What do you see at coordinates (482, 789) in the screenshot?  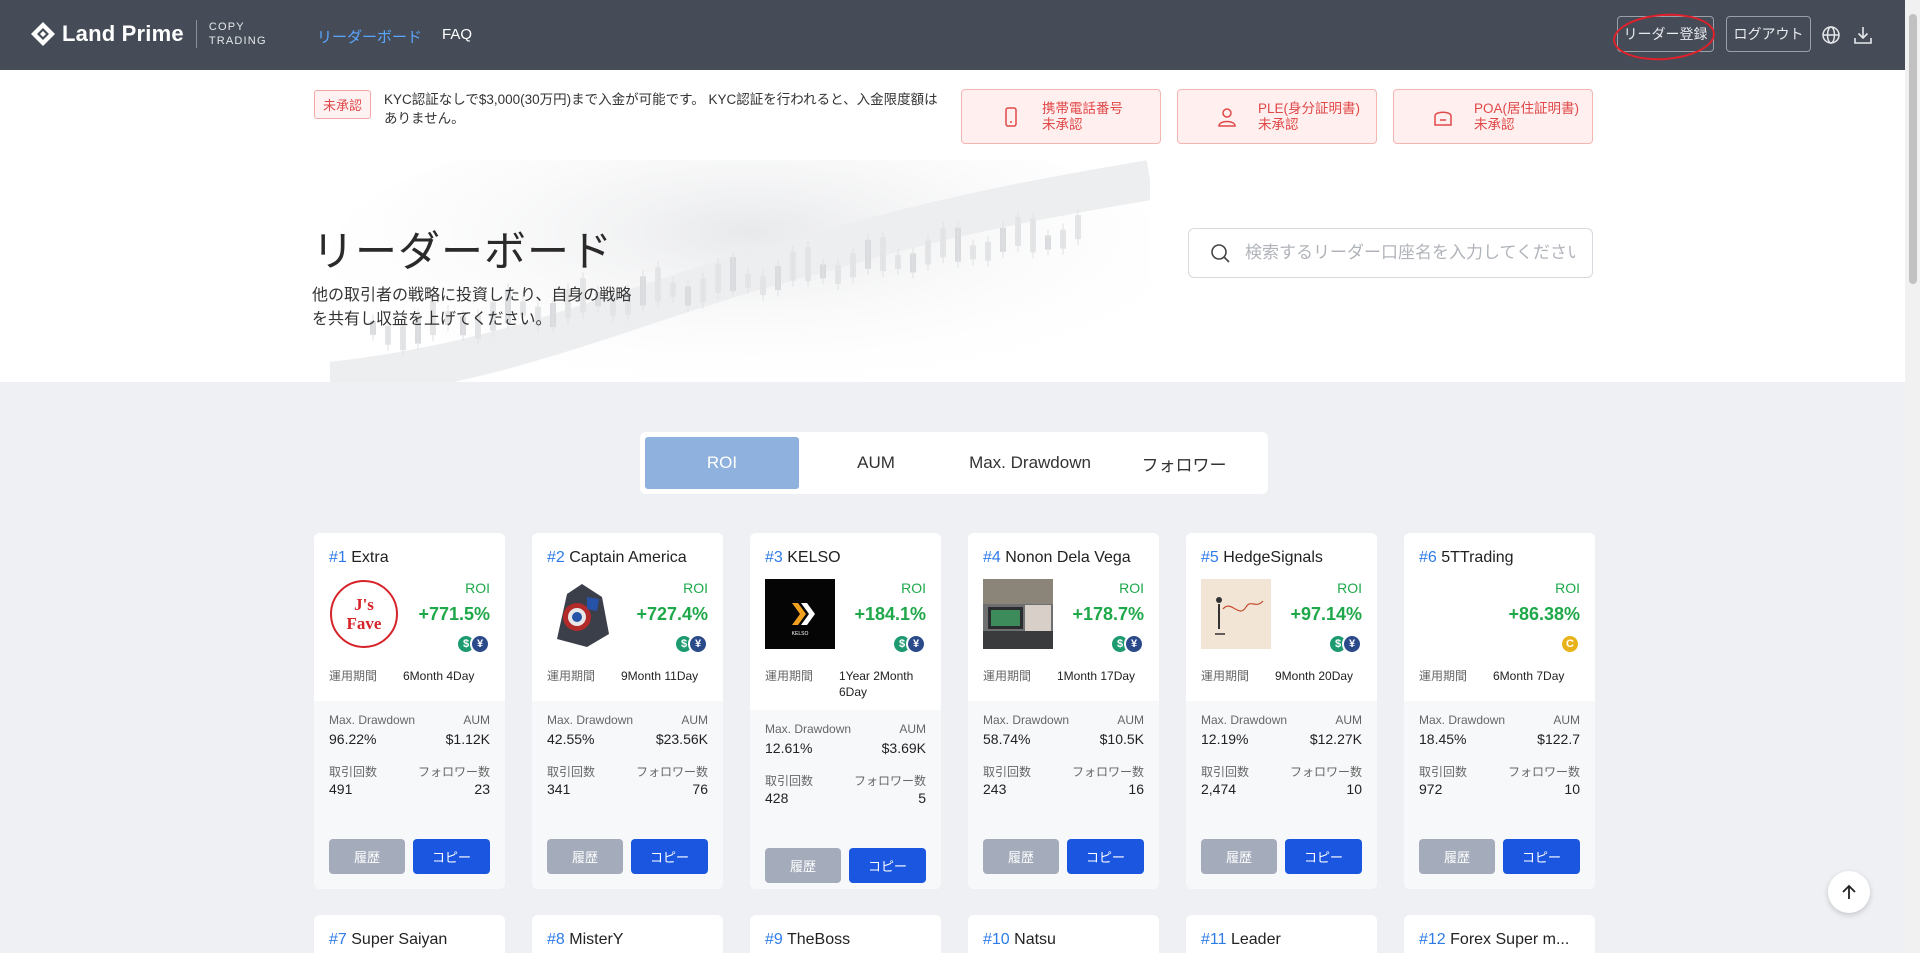 I see `followers-value: 23` at bounding box center [482, 789].